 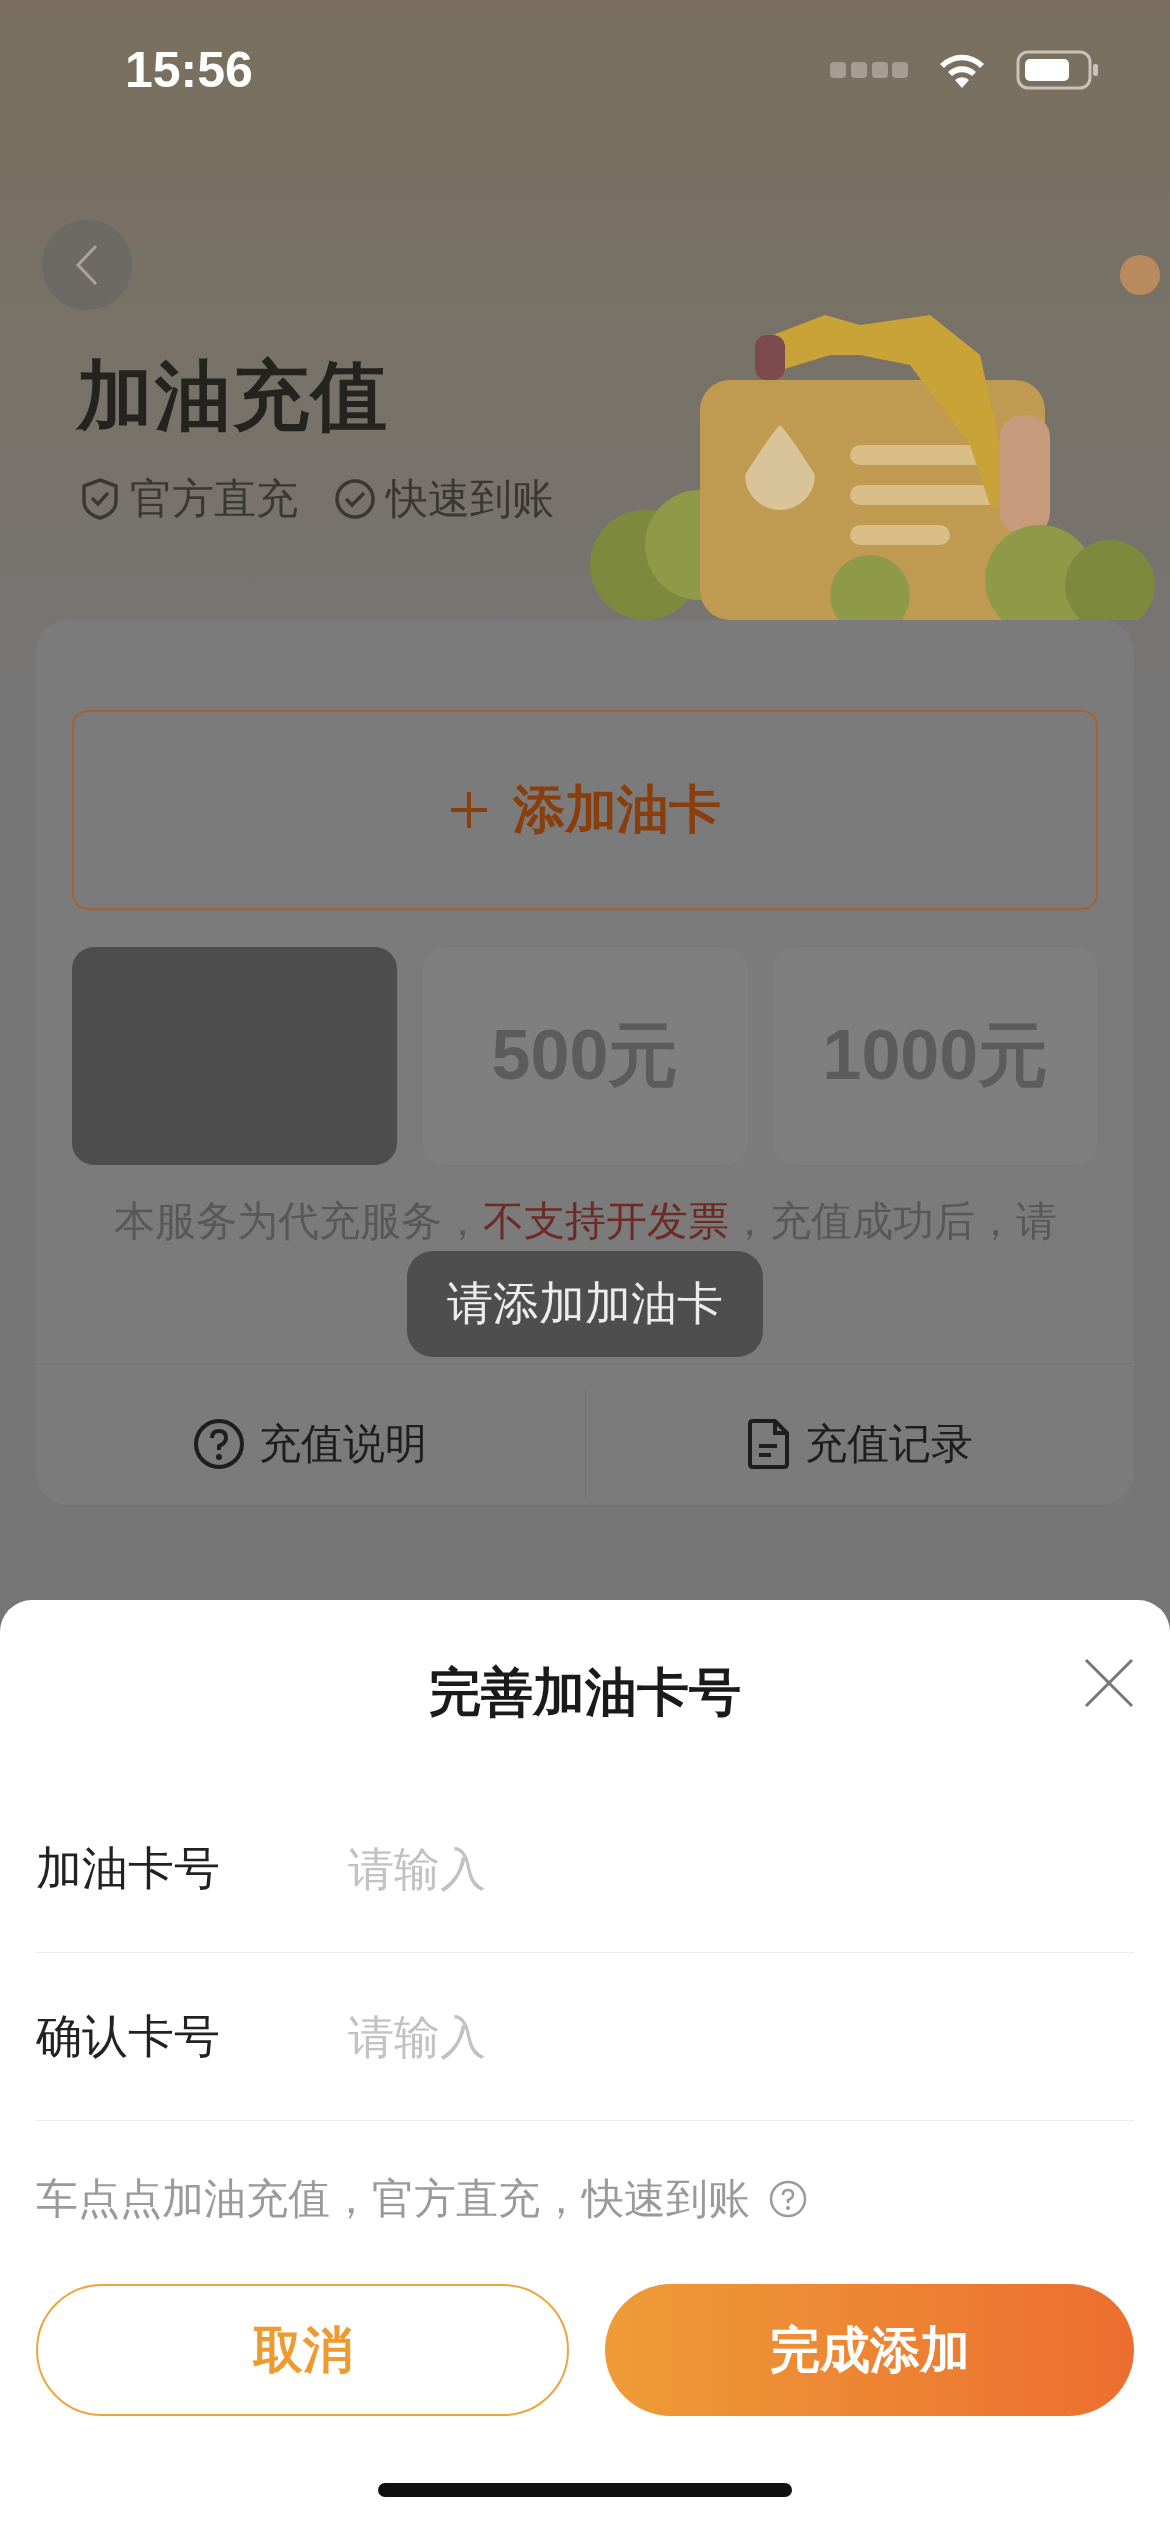 I want to click on plus-icon, so click(x=469, y=810).